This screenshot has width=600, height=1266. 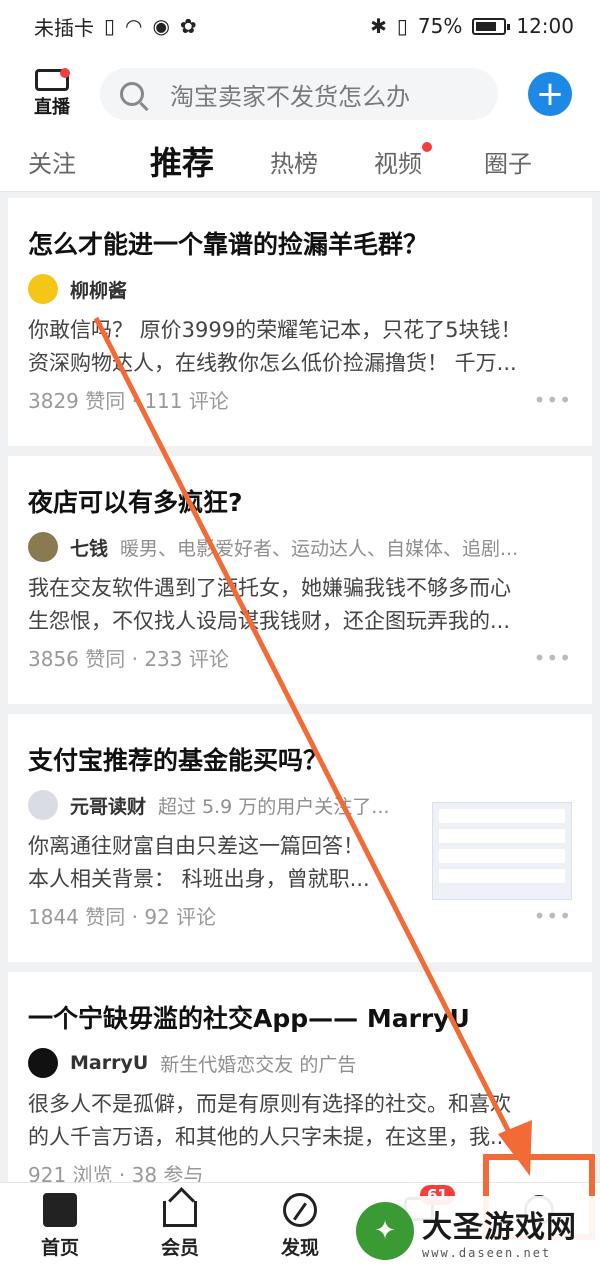 What do you see at coordinates (502, 851) in the screenshot?
I see `card-thumbnail` at bounding box center [502, 851].